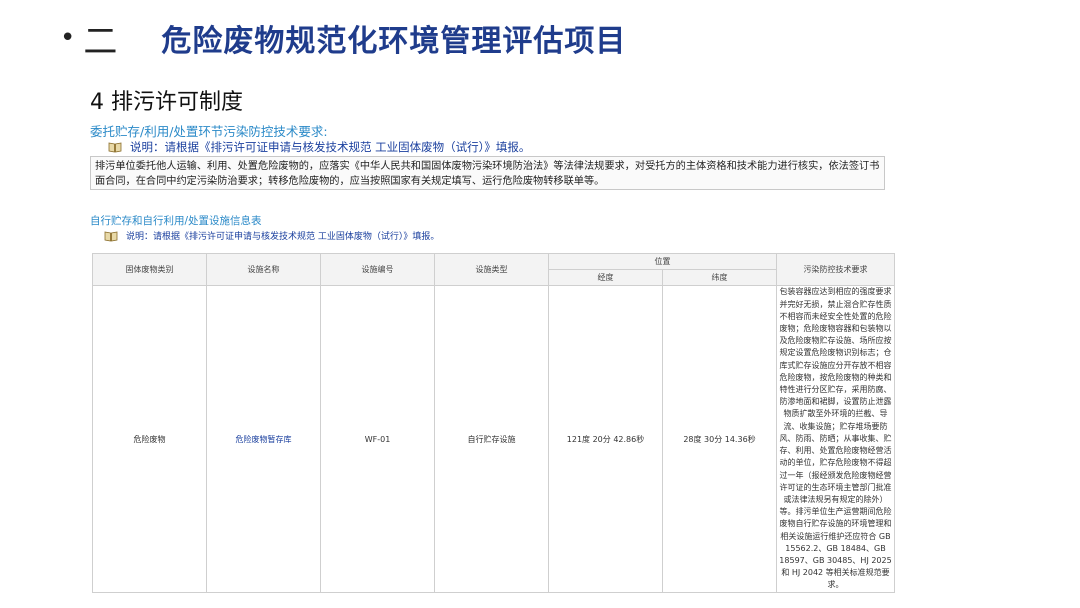 The width and height of the screenshot is (1080, 608). I want to click on header-facility-type: 设施类型, so click(491, 269).